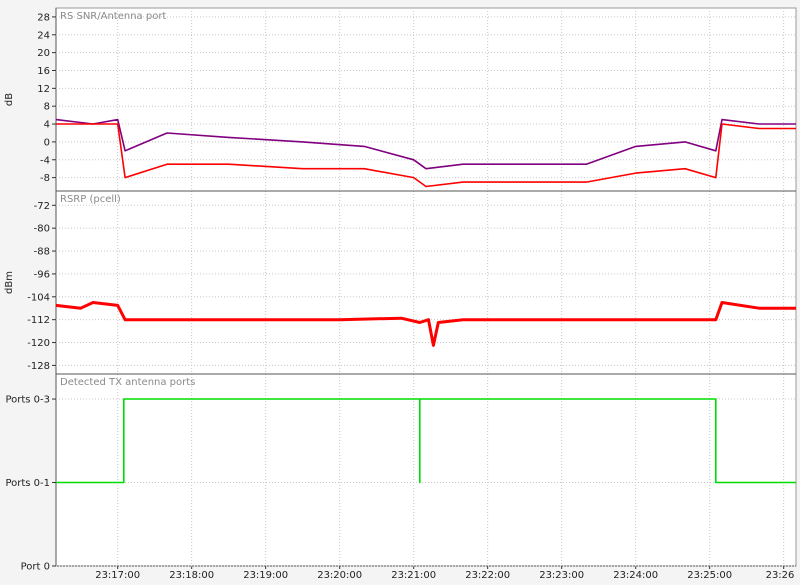  What do you see at coordinates (635, 575) in the screenshot?
I see `x-tick-label: 23:24:00` at bounding box center [635, 575].